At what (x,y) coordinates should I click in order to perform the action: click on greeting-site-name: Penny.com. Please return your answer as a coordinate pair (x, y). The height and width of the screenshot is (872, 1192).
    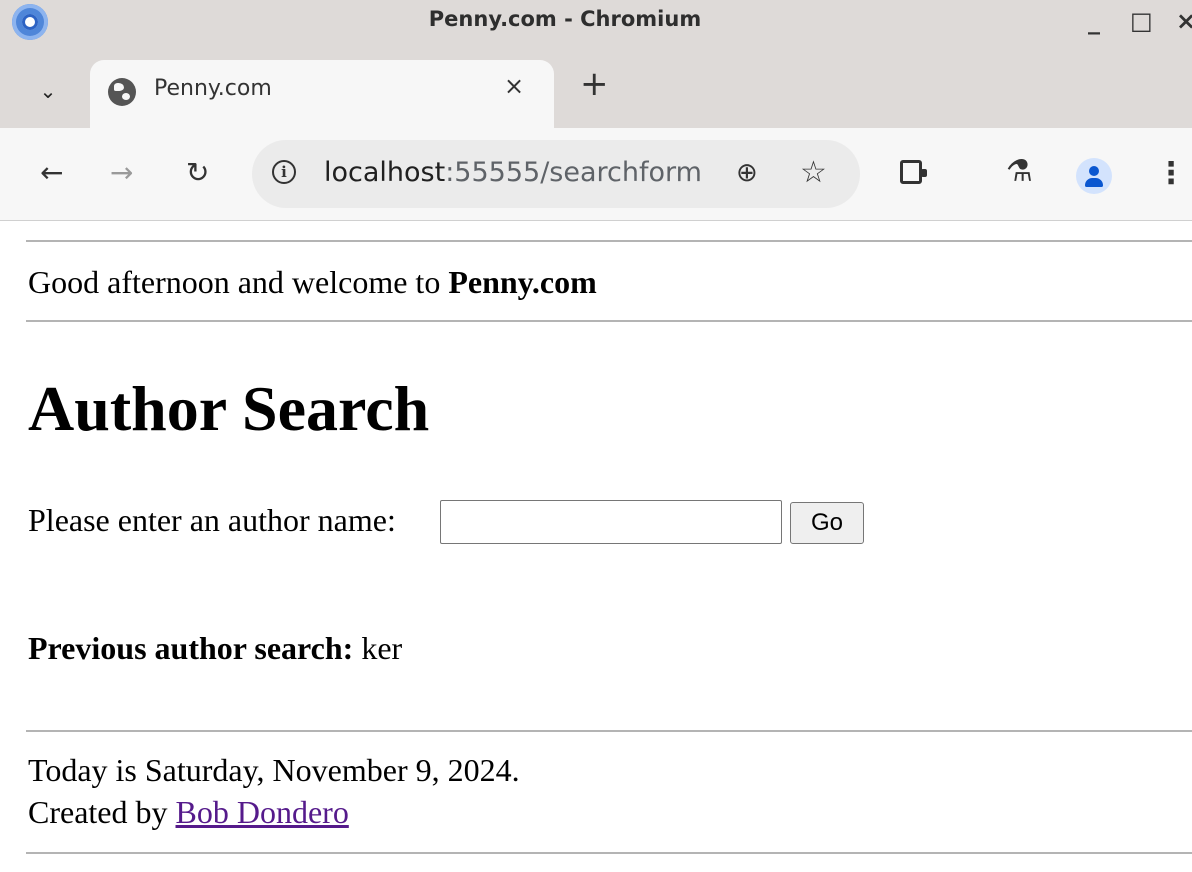
    Looking at the image, I should click on (522, 282).